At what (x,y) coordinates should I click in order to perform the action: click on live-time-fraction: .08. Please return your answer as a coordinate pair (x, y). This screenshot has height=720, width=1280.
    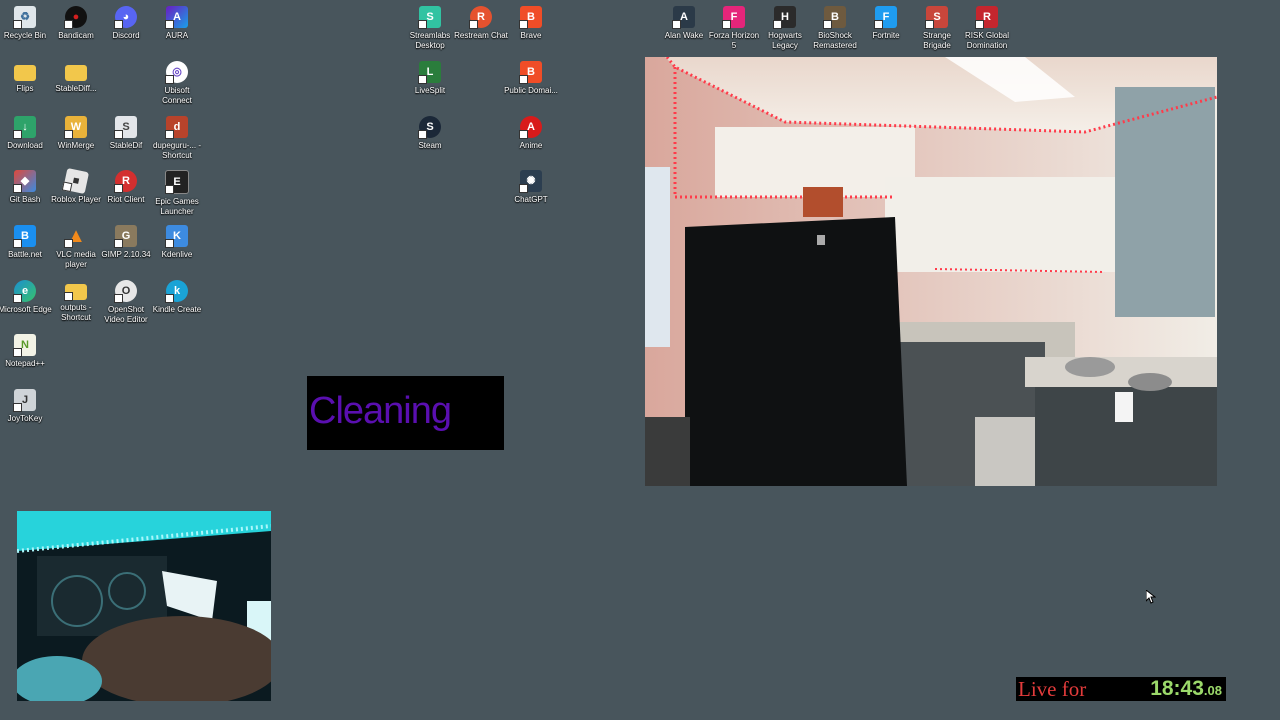
    Looking at the image, I should click on (1212, 690).